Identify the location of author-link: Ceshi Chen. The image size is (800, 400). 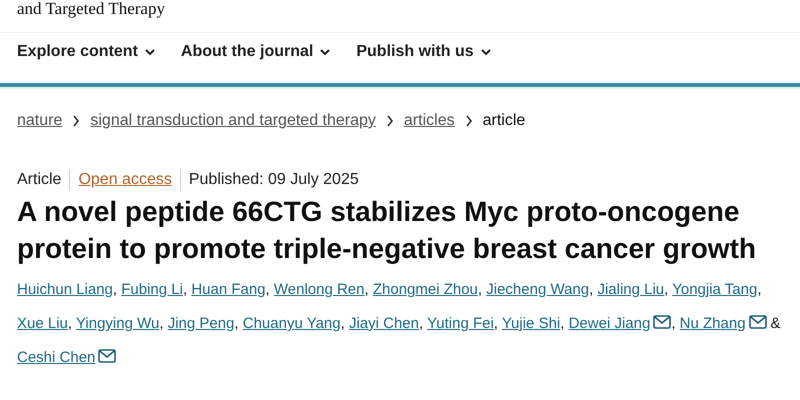
(56, 357).